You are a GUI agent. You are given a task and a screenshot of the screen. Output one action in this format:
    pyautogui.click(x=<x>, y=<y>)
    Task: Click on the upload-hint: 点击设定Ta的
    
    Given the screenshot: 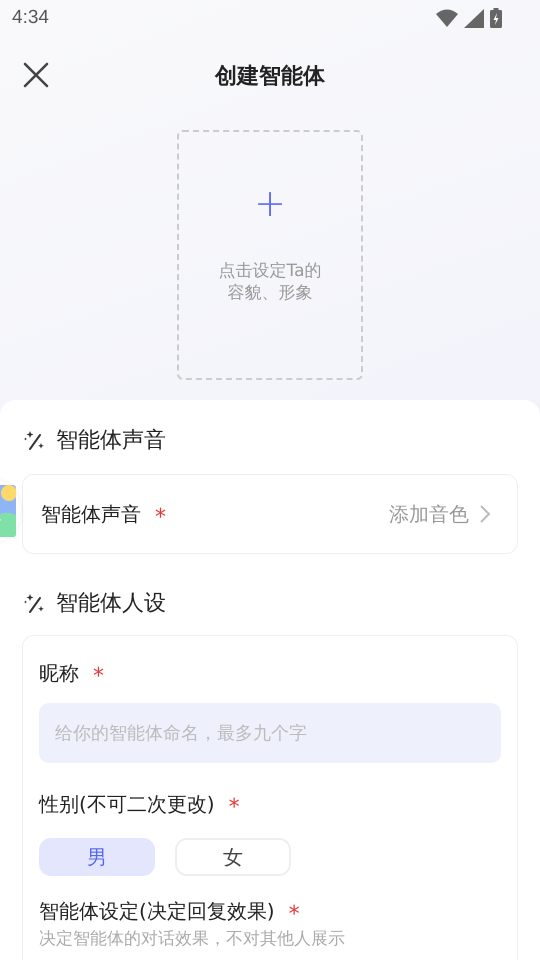 What is the action you would take?
    pyautogui.click(x=270, y=271)
    